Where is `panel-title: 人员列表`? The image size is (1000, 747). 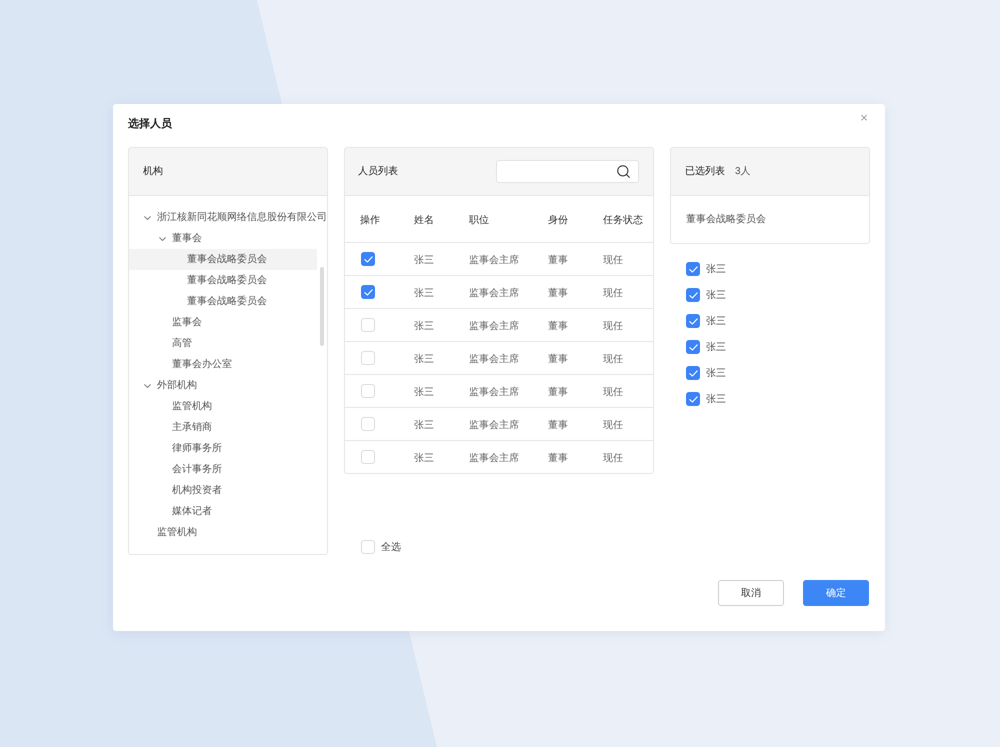
panel-title: 人员列表 is located at coordinates (378, 171).